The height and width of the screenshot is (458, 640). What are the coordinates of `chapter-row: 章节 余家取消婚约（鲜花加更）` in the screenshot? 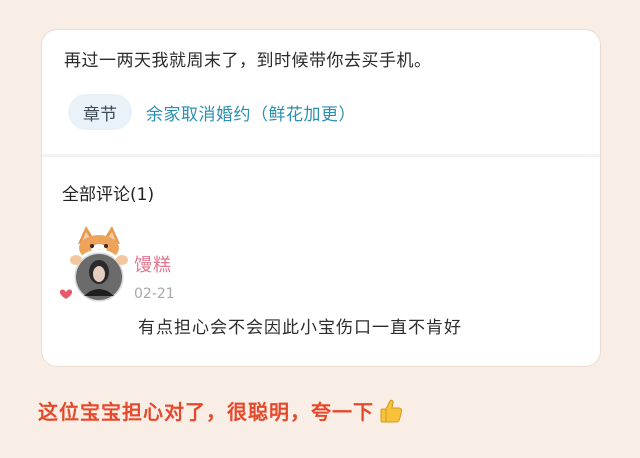 It's located at (212, 112).